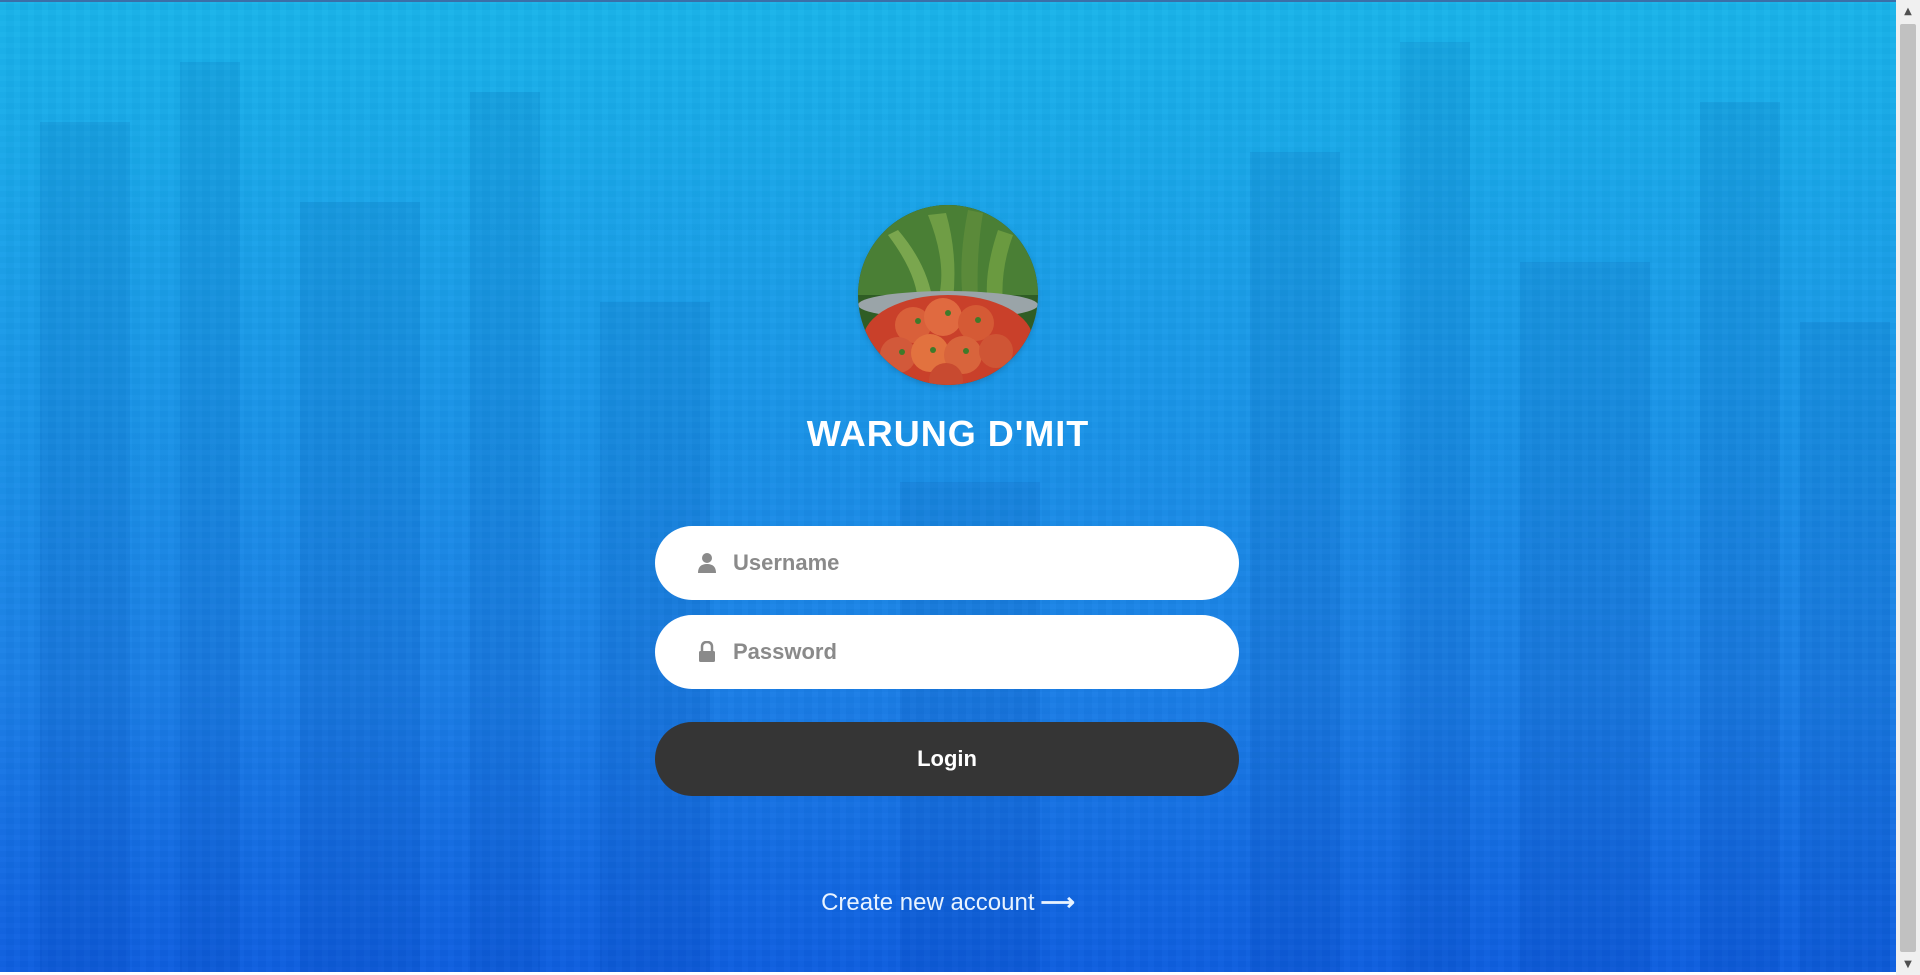 This screenshot has width=1920, height=975. I want to click on lock-icon, so click(707, 651).